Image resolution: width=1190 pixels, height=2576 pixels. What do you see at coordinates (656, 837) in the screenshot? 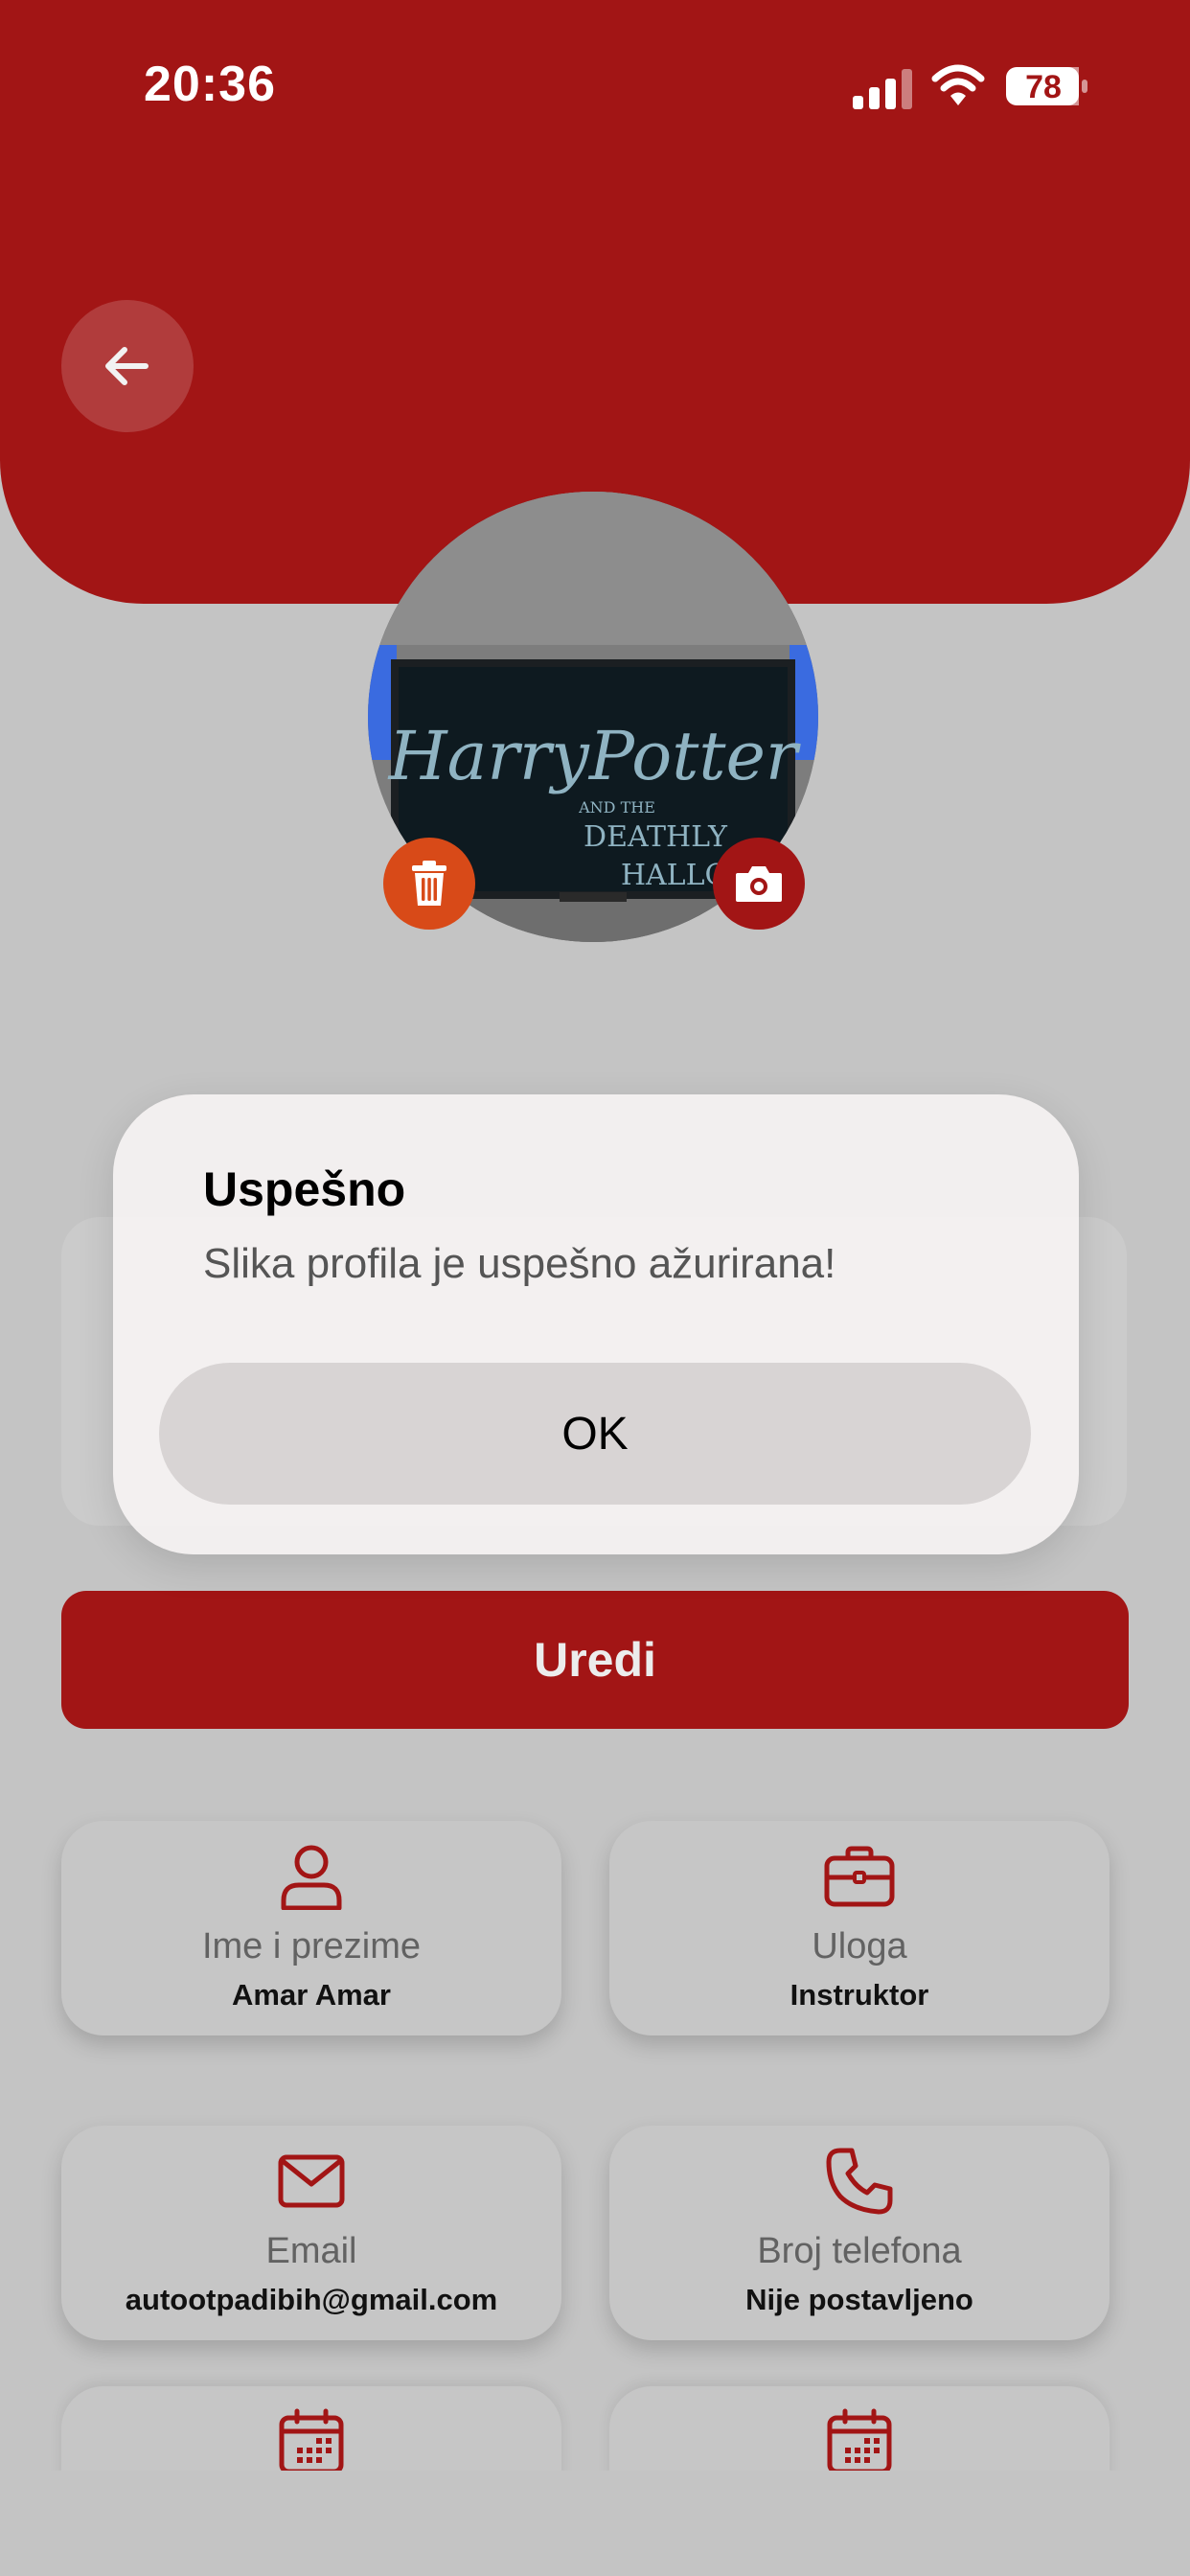
I see `photo-subtext-2: DEATHLY` at bounding box center [656, 837].